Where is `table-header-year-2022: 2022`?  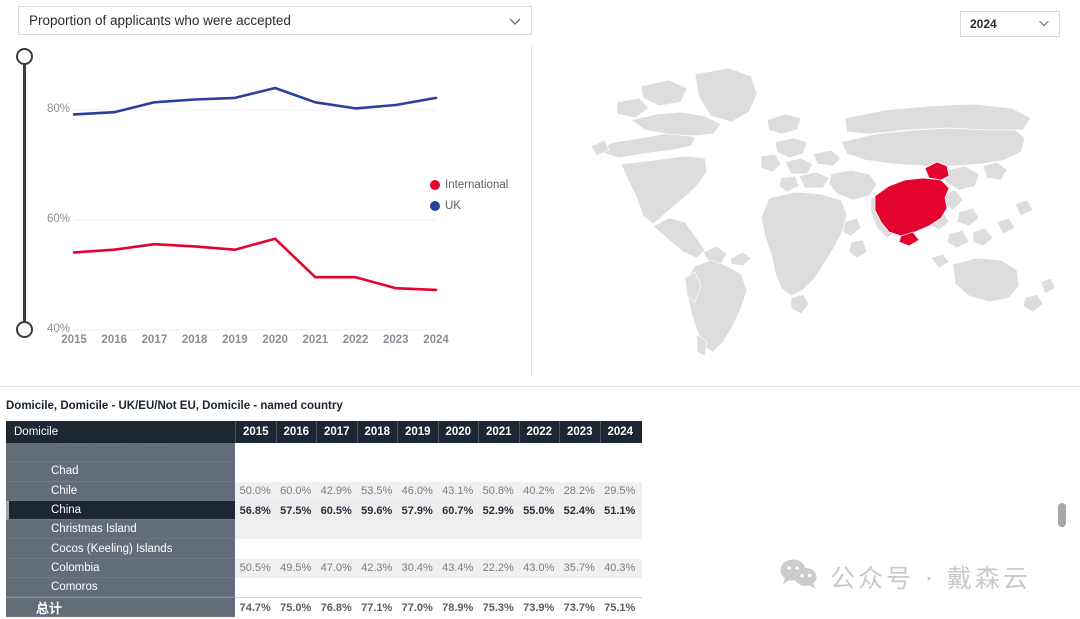
table-header-year-2022: 2022 is located at coordinates (539, 432).